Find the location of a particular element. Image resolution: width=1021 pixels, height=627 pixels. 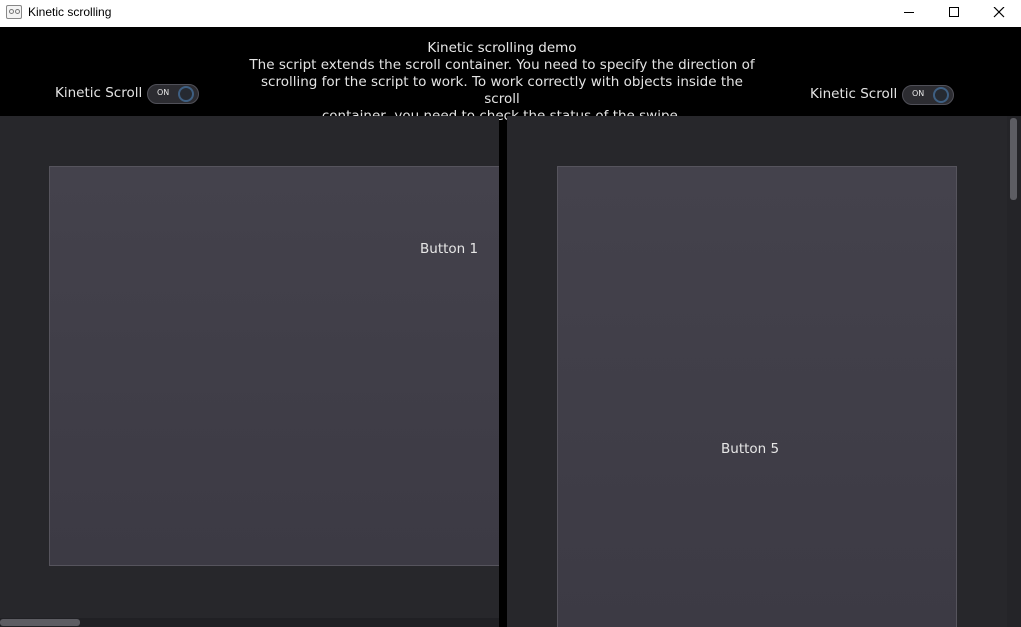

maximize-button is located at coordinates (954, 13).